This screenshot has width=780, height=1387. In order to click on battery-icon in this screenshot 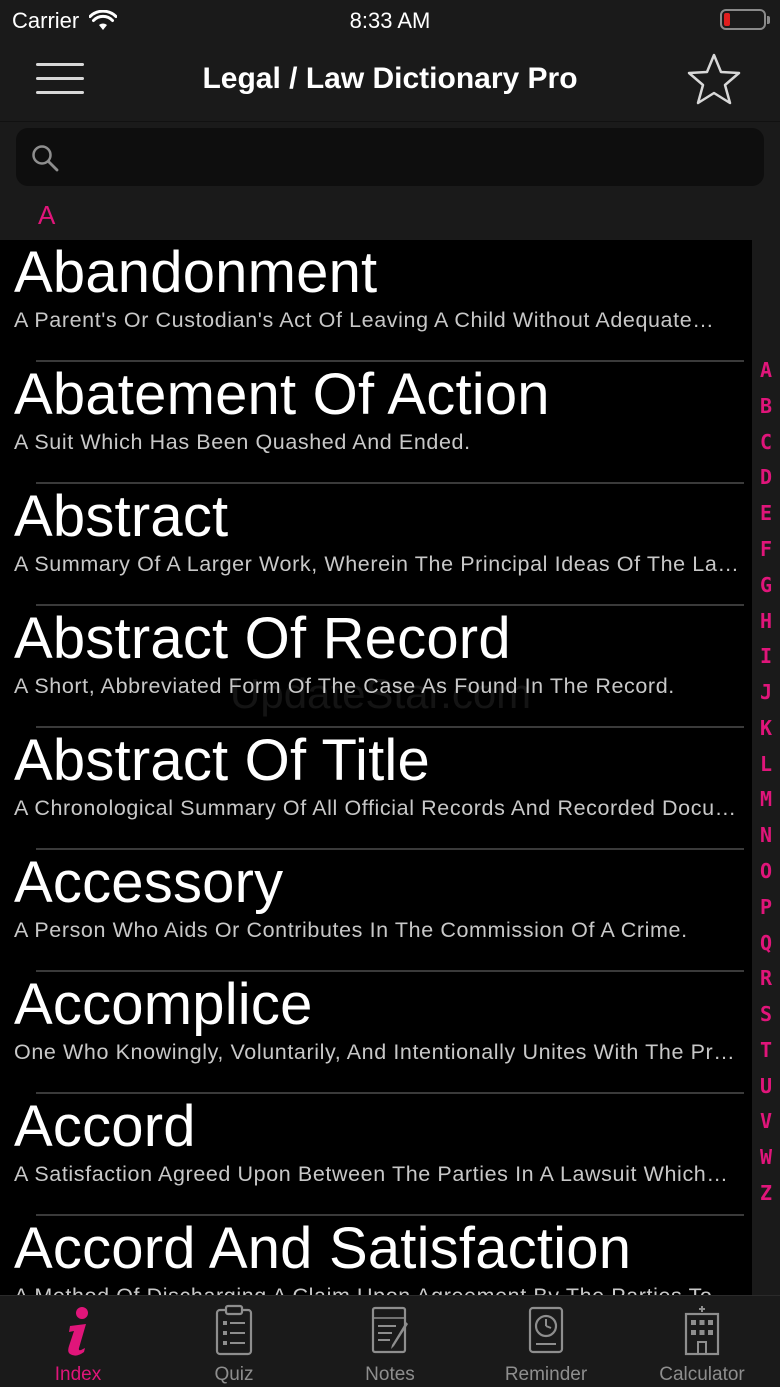, I will do `click(745, 19)`.